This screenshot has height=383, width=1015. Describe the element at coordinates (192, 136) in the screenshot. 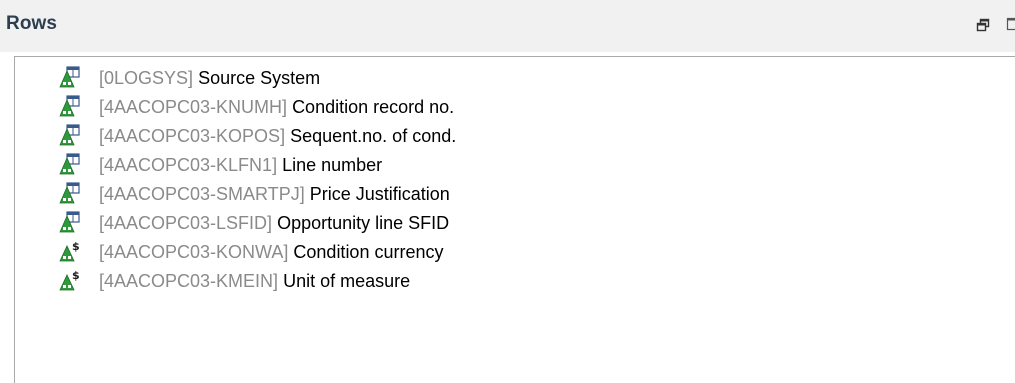

I see `row-technical-name: [4AACOPC03-KOPOS]` at that location.